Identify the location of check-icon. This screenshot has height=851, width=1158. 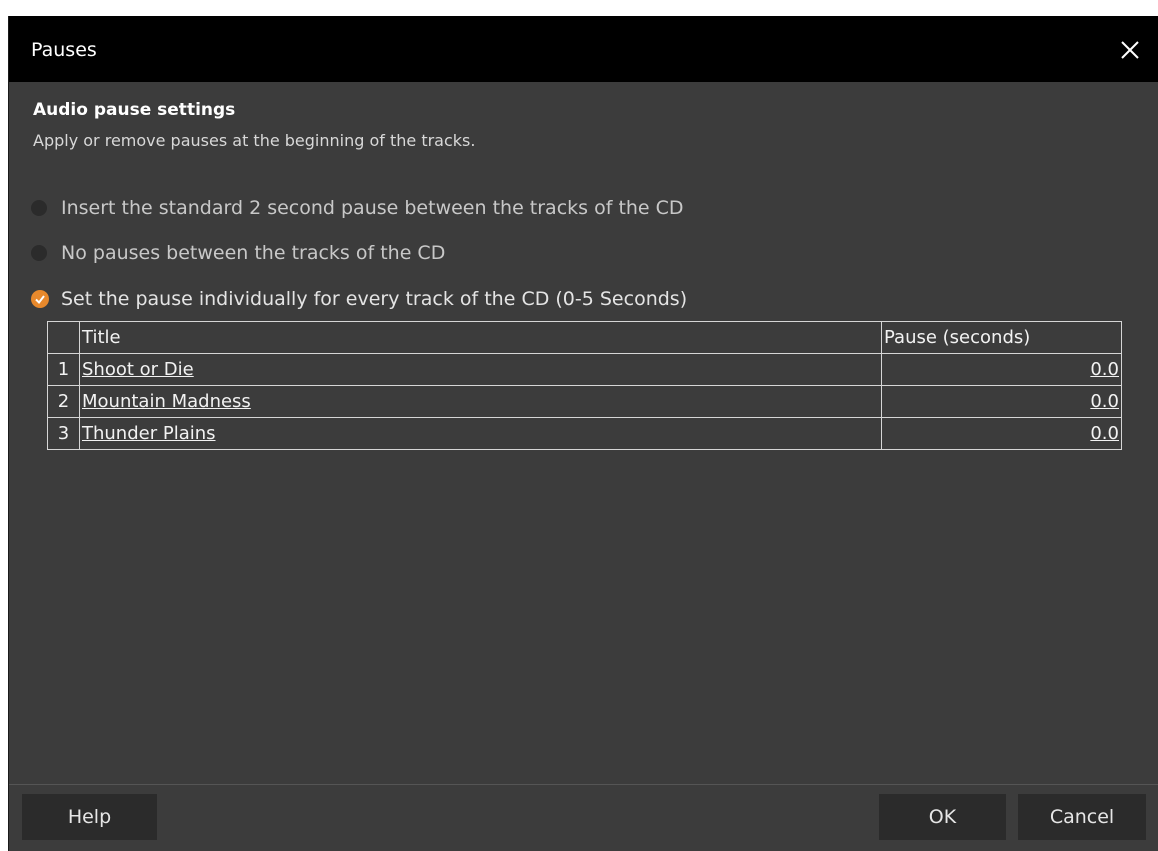
(40, 300).